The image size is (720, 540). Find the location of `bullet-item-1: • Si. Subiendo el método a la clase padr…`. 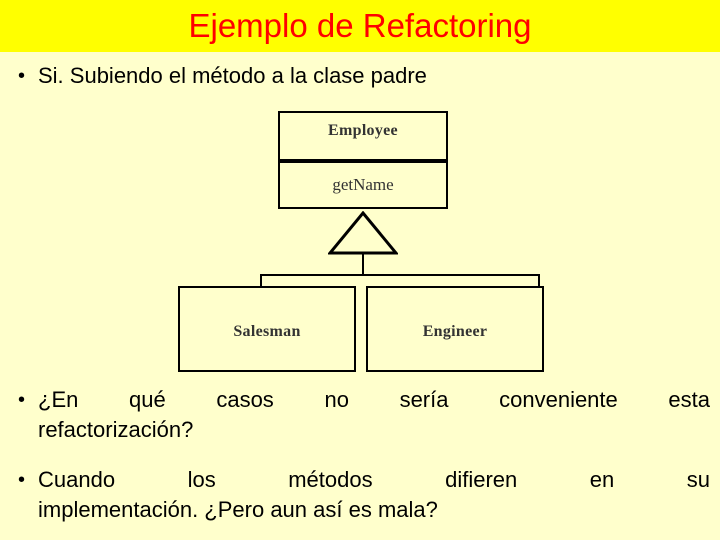

bullet-item-1: • Si. Subiendo el método a la clase padr… is located at coordinates (363, 76).